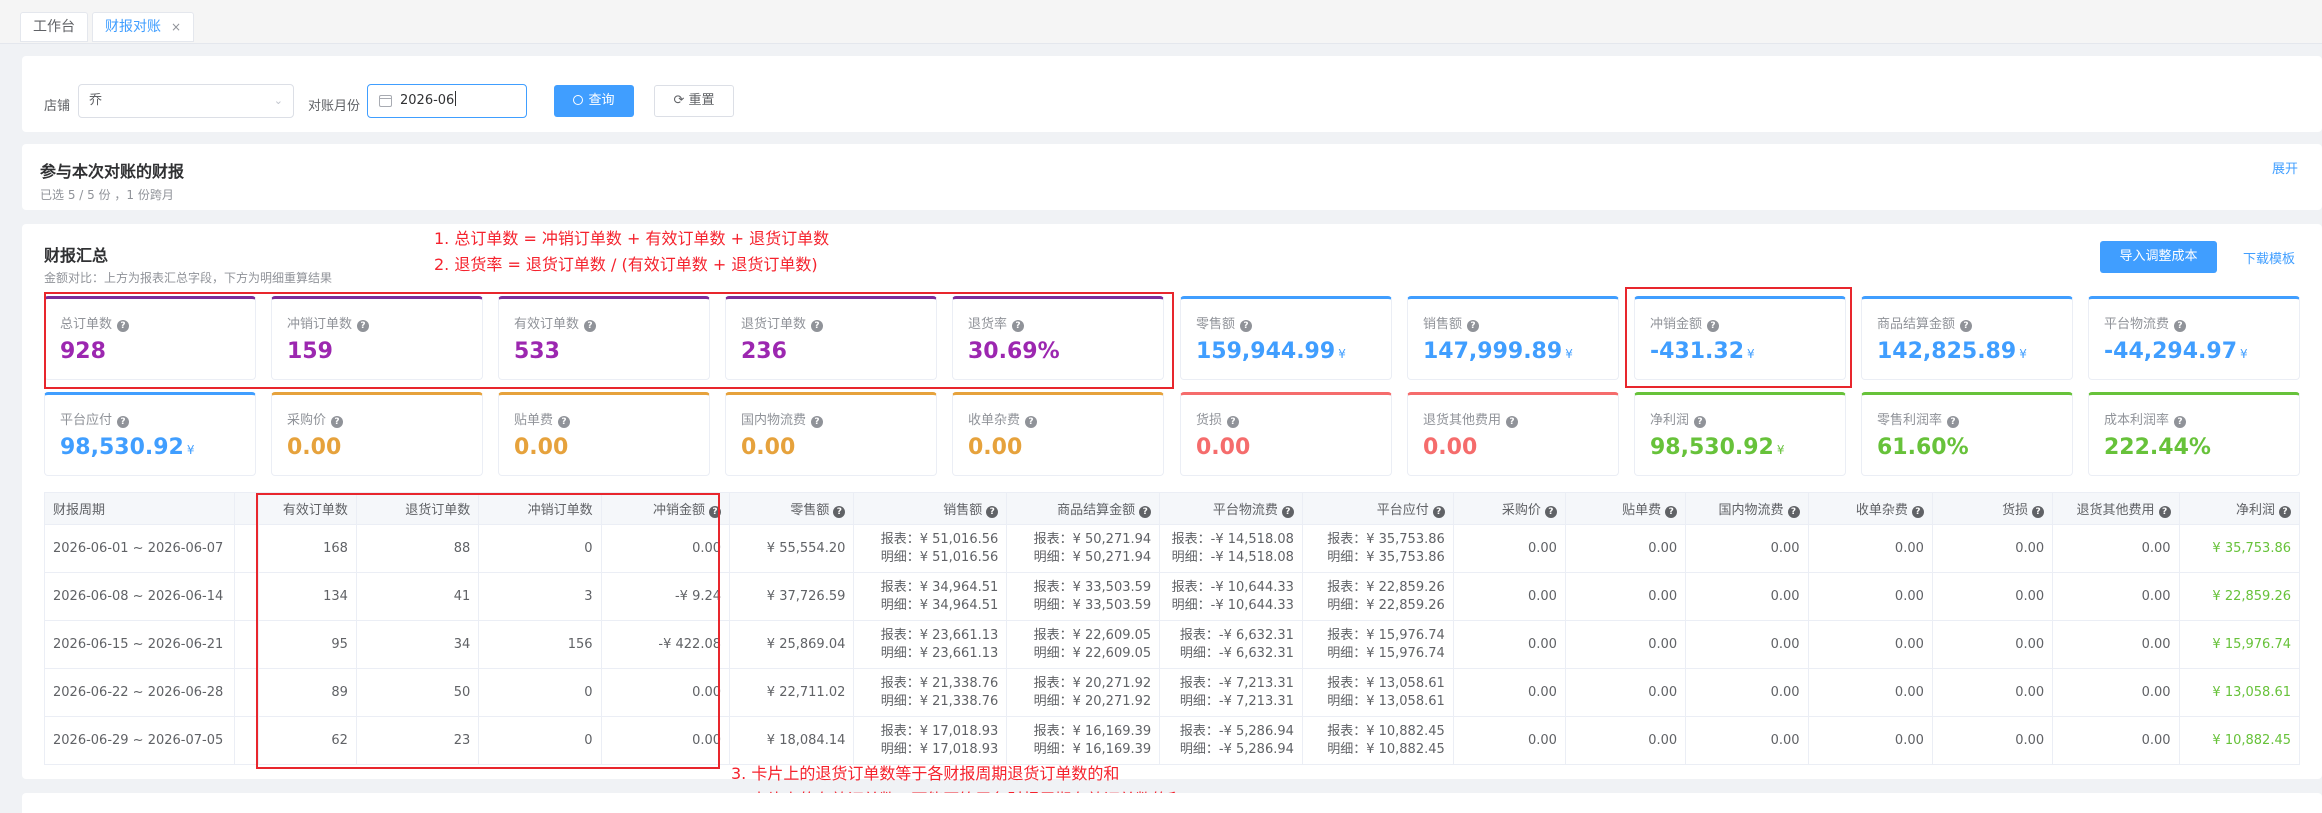 Image resolution: width=2322 pixels, height=813 pixels. Describe the element at coordinates (96, 100) in the screenshot. I see `store-value: 乔` at that location.